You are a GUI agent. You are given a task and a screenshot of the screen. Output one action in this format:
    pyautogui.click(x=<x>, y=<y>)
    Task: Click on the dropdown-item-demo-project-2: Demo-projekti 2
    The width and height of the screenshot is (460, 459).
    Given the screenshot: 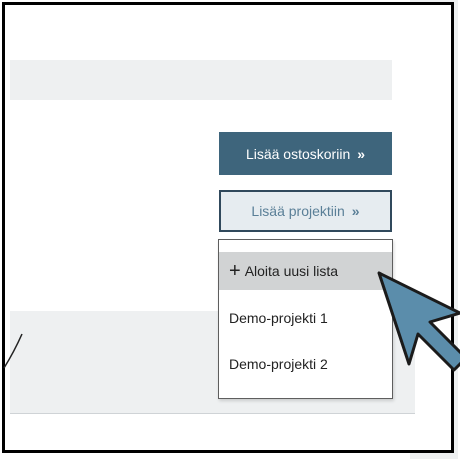 What is the action you would take?
    pyautogui.click(x=305, y=364)
    